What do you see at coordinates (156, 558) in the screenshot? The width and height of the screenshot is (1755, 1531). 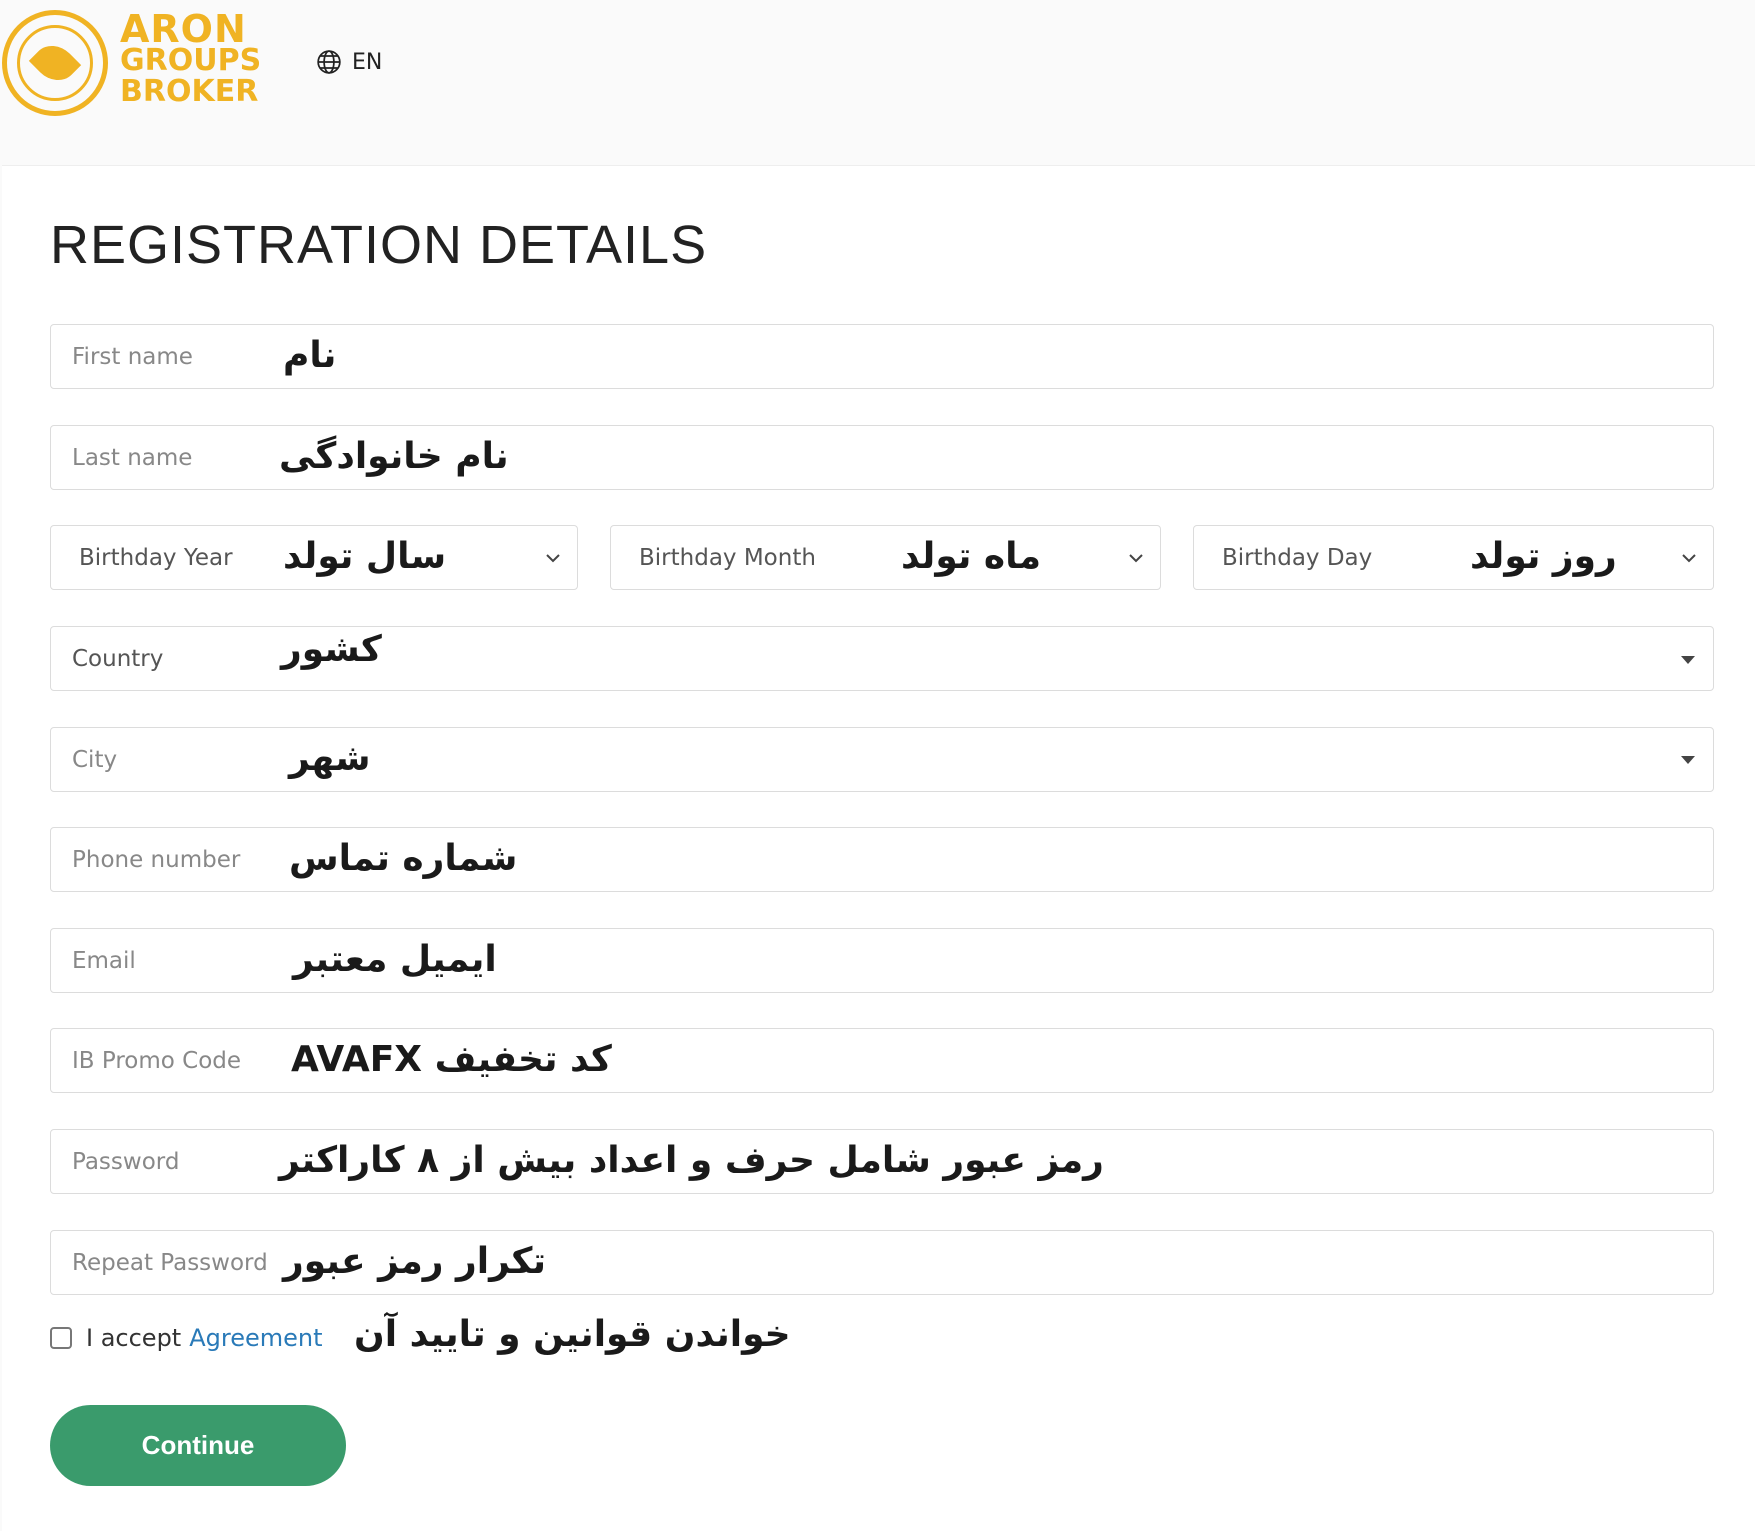 I see `birthday-year-label: Birthday Year` at bounding box center [156, 558].